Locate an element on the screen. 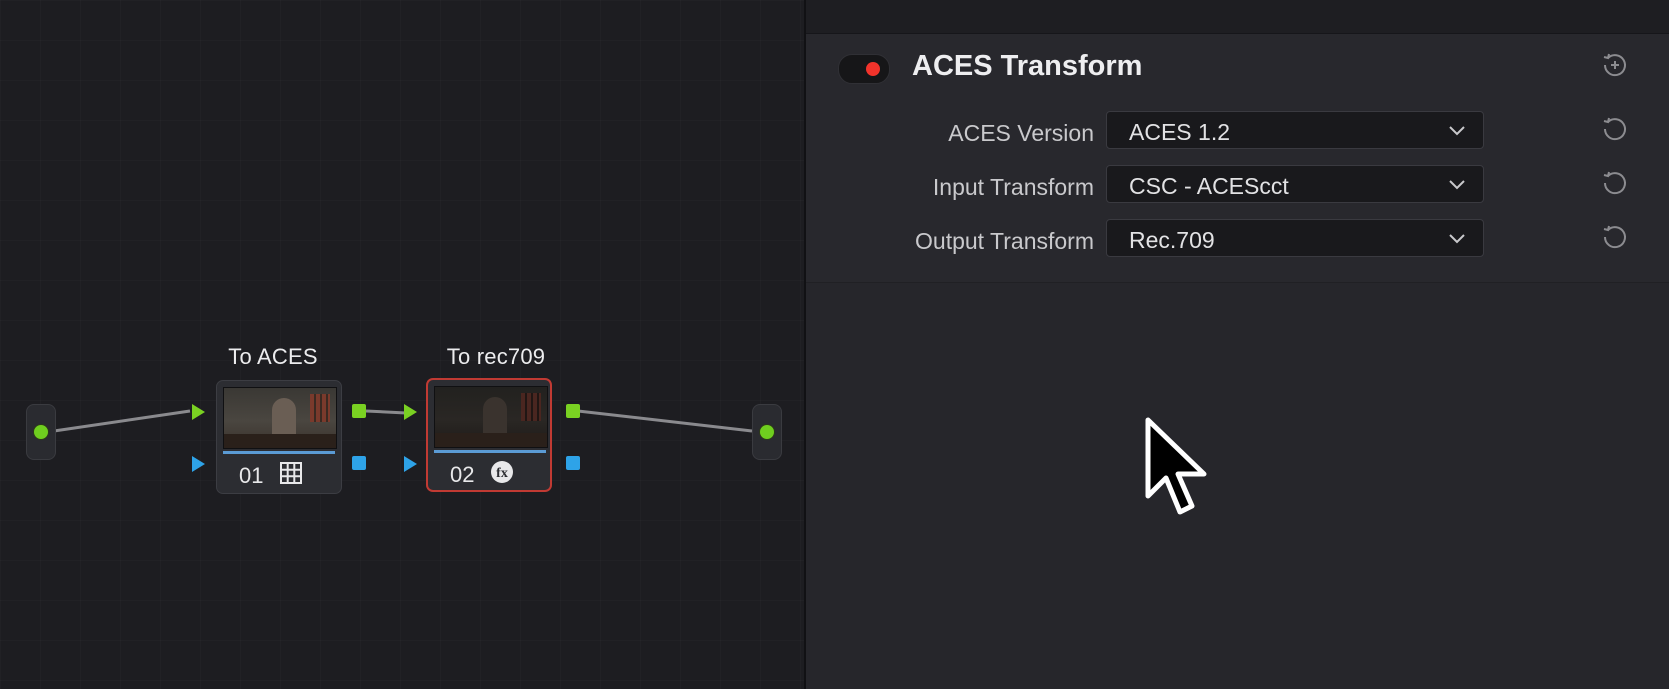 The image size is (1669, 689). reset-add-icon is located at coordinates (1615, 65).